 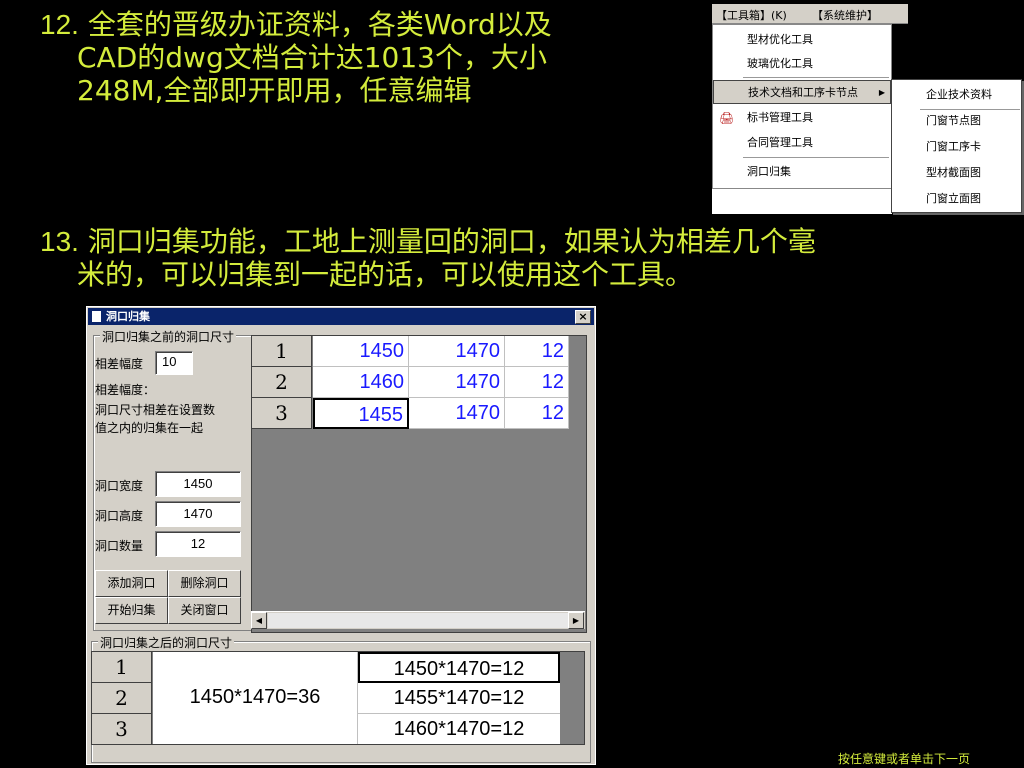 What do you see at coordinates (128, 316) in the screenshot?
I see `dialog-title: 洞口归集` at bounding box center [128, 316].